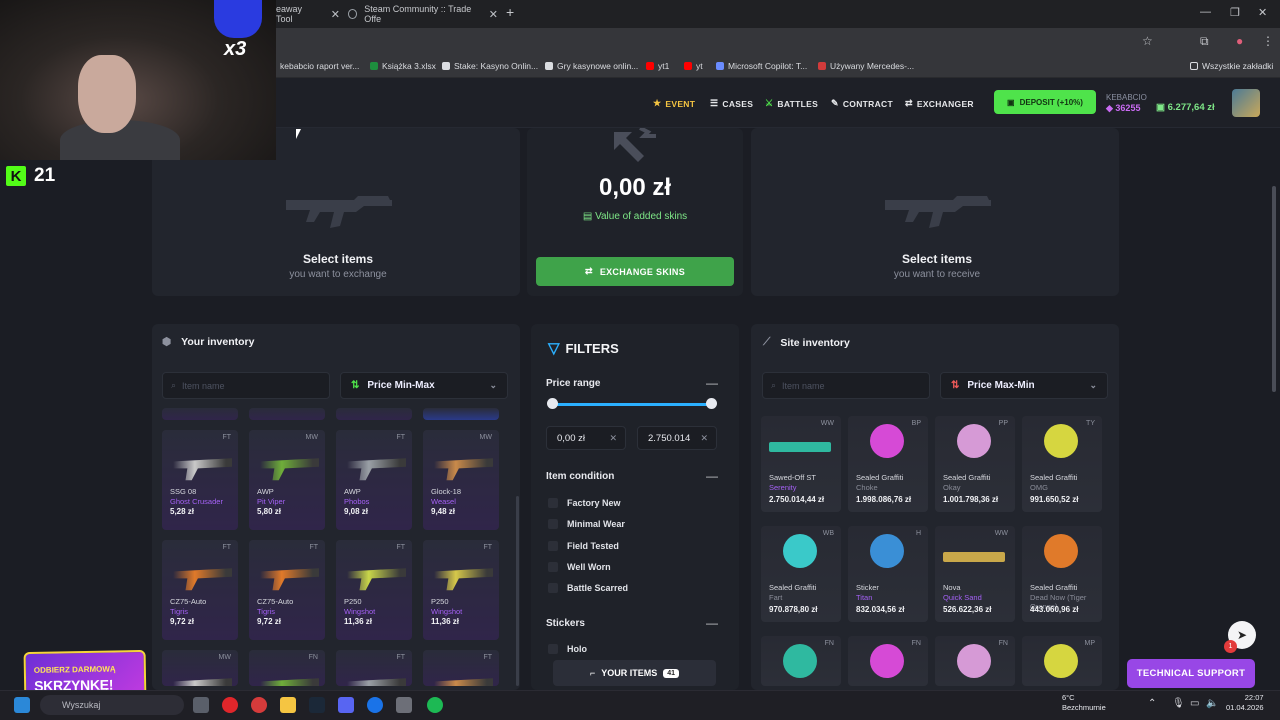 The image size is (1280, 720). What do you see at coordinates (1231, 66) in the screenshot?
I see `all-bookmarks: Wszystkie zakładki` at bounding box center [1231, 66].